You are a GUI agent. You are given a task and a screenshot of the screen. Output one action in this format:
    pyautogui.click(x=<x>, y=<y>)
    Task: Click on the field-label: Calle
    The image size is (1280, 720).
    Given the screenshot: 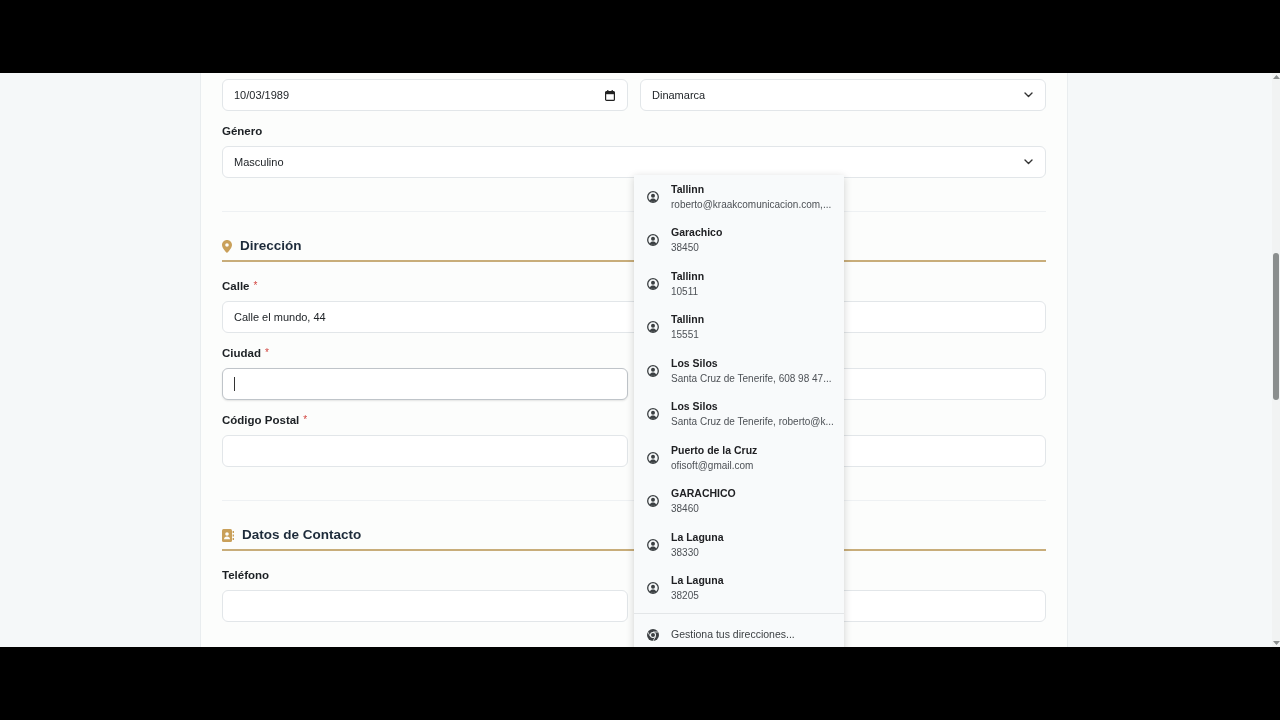 What is the action you would take?
    pyautogui.click(x=236, y=286)
    